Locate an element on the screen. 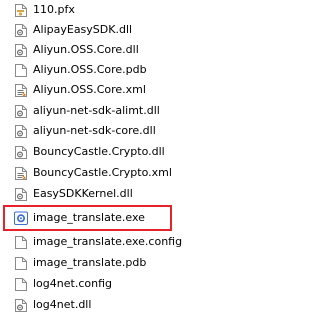  file-name: aliyun-net-sdk-core.dll is located at coordinates (94, 130).